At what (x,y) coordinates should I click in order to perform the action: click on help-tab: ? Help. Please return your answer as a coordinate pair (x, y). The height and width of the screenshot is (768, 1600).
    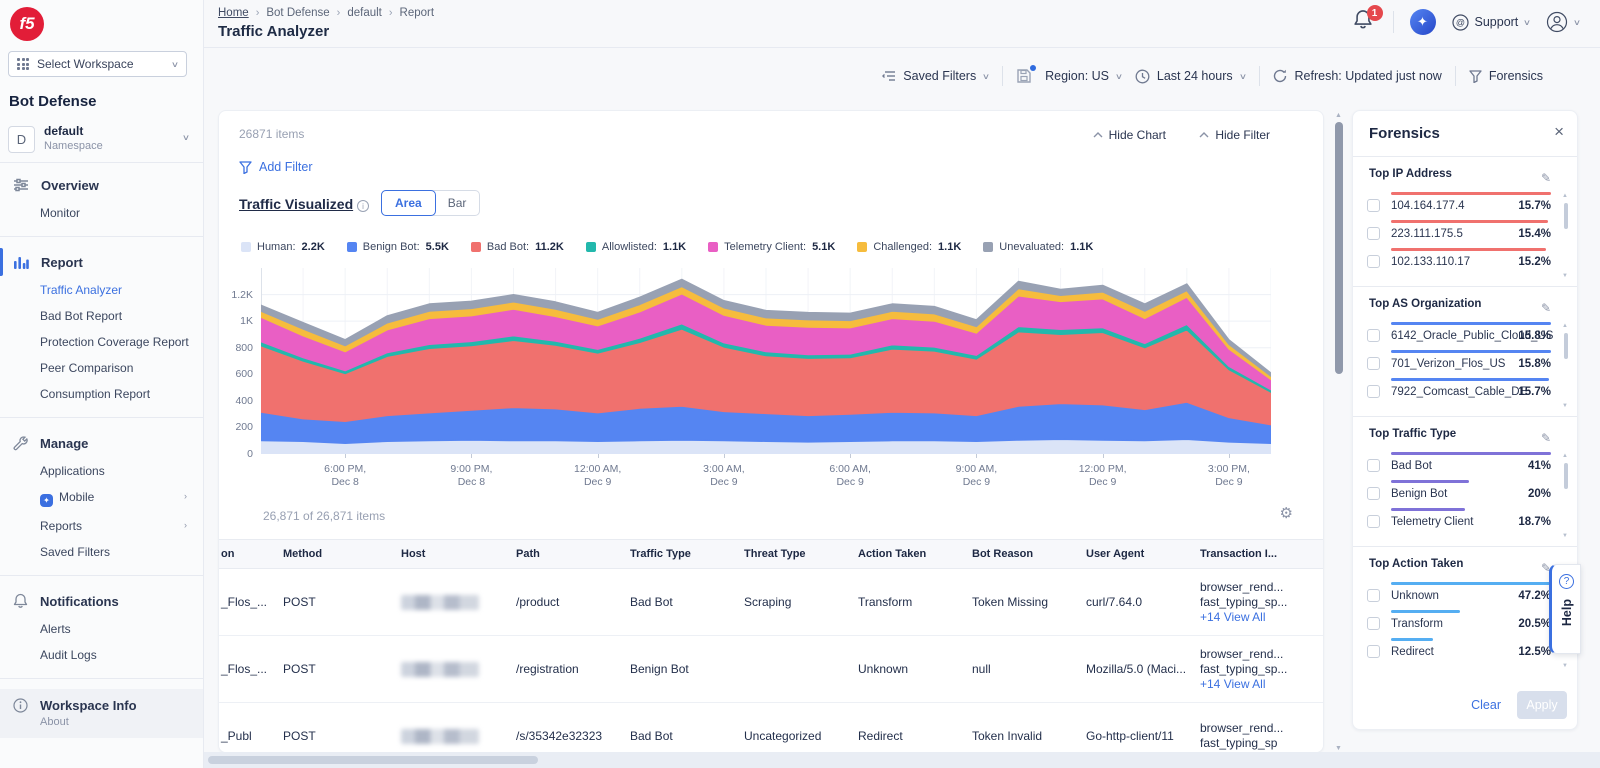
    Looking at the image, I should click on (1565, 609).